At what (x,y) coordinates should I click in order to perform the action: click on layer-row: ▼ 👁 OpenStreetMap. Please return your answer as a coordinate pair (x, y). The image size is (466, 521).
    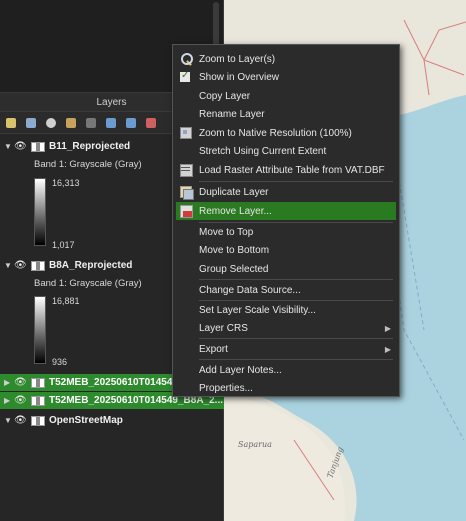
    Looking at the image, I should click on (112, 420).